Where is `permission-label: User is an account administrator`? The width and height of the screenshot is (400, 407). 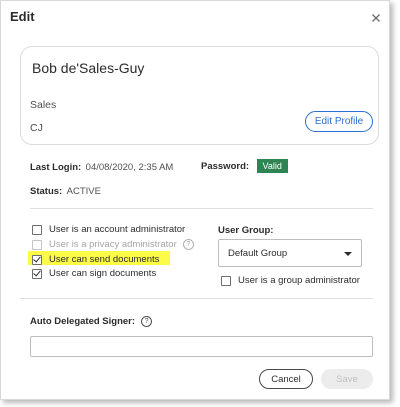
permission-label: User is an account administrator is located at coordinates (117, 229).